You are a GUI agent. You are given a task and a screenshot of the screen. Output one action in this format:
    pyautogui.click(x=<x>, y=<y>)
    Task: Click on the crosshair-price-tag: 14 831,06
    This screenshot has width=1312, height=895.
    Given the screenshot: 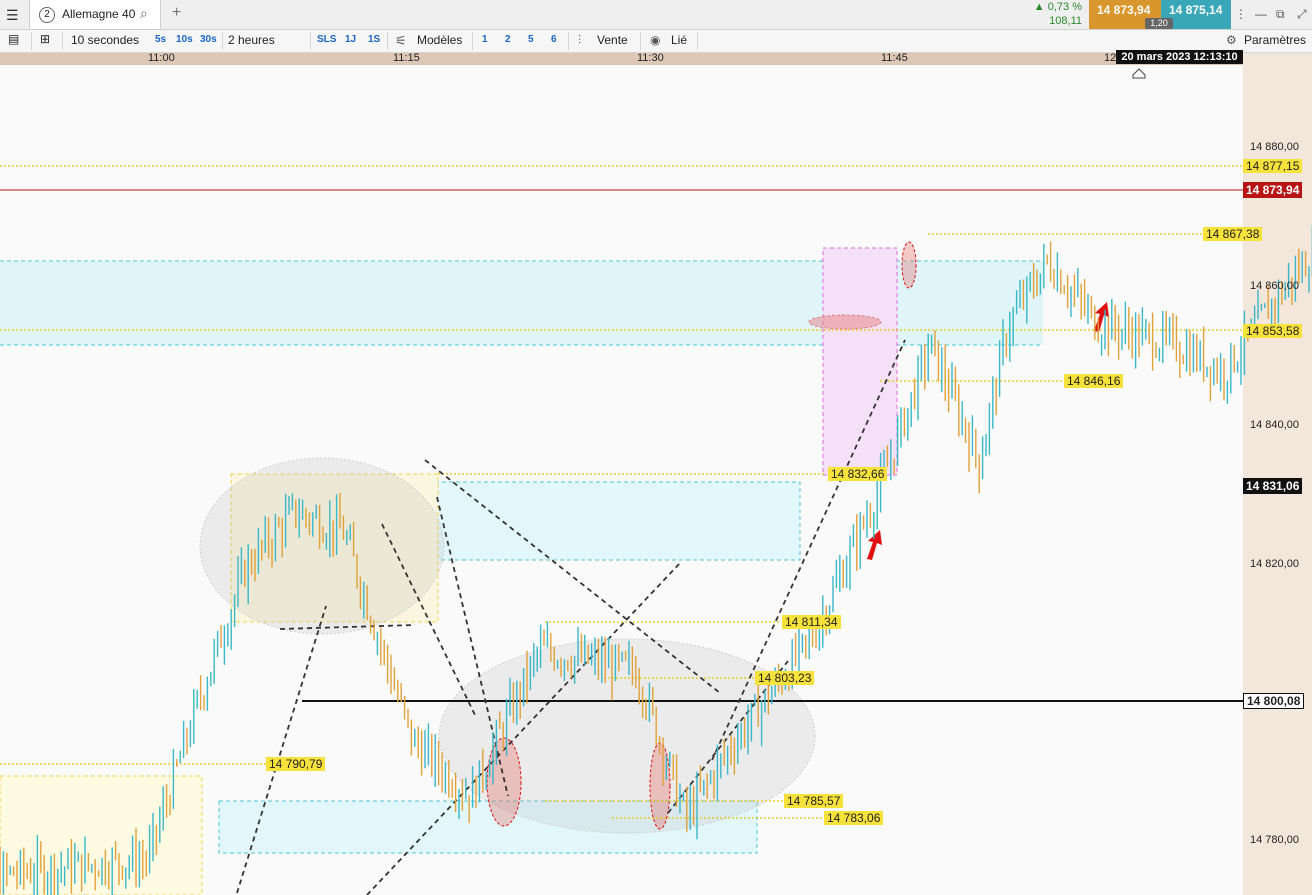 What is the action you would take?
    pyautogui.click(x=1273, y=486)
    